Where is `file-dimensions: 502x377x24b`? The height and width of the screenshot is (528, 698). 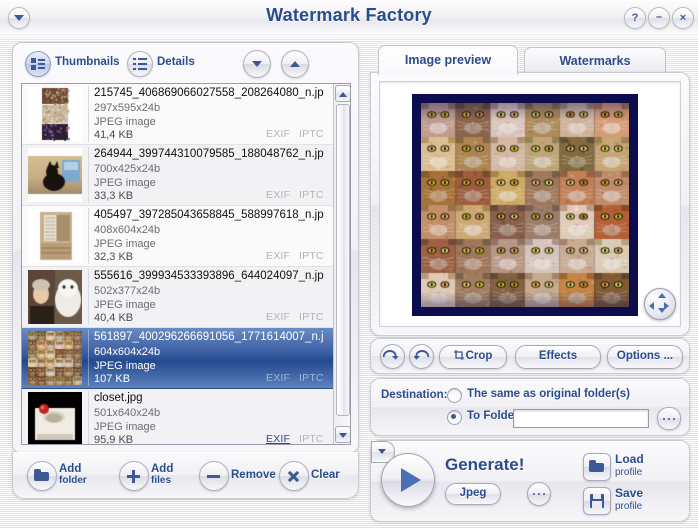 file-dimensions: 502x377x24b is located at coordinates (127, 291).